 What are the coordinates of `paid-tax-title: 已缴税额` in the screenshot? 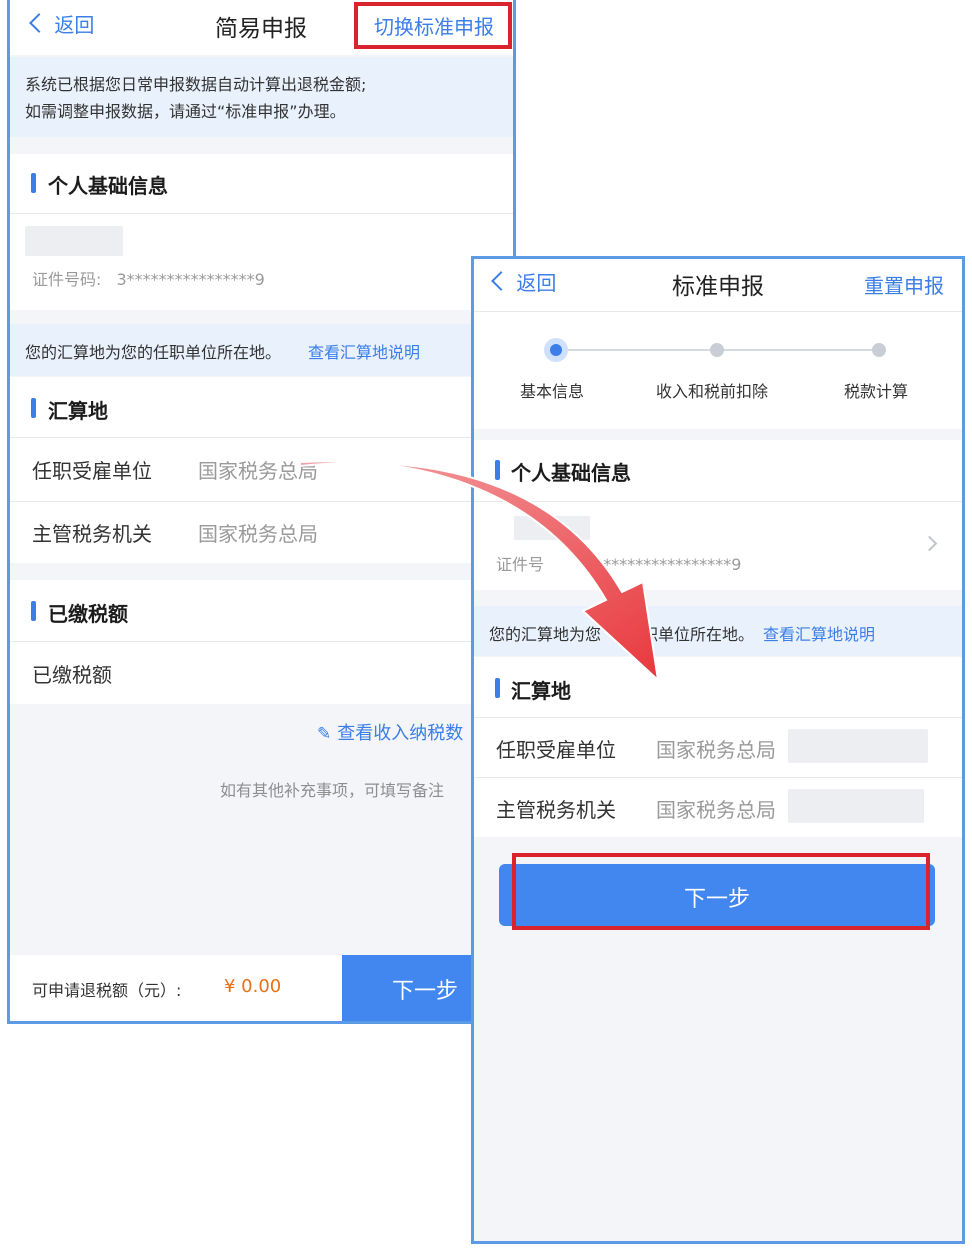 It's located at (88, 614).